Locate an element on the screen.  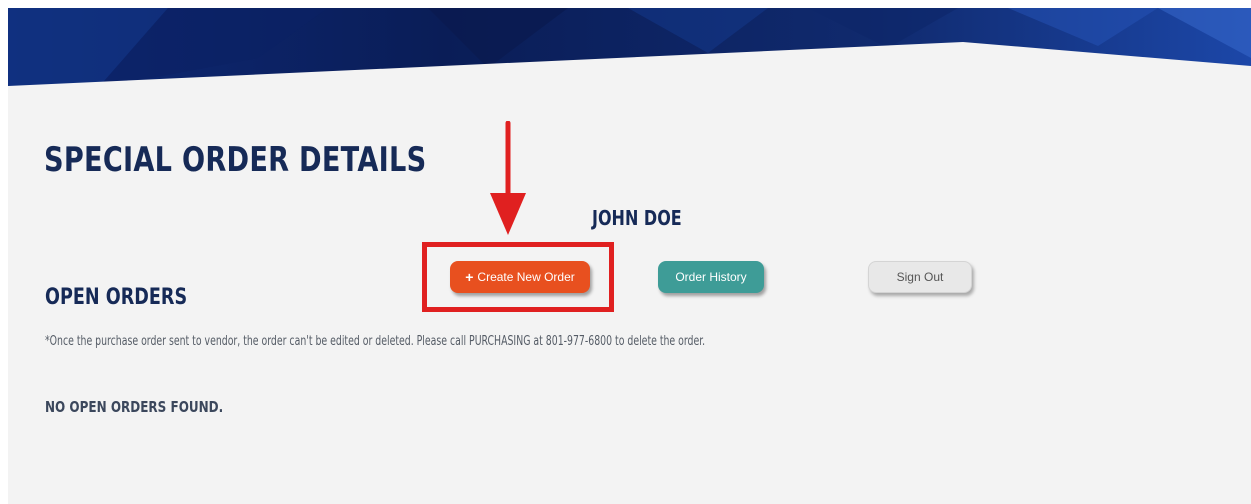
down-arrow-icon is located at coordinates (508, 178).